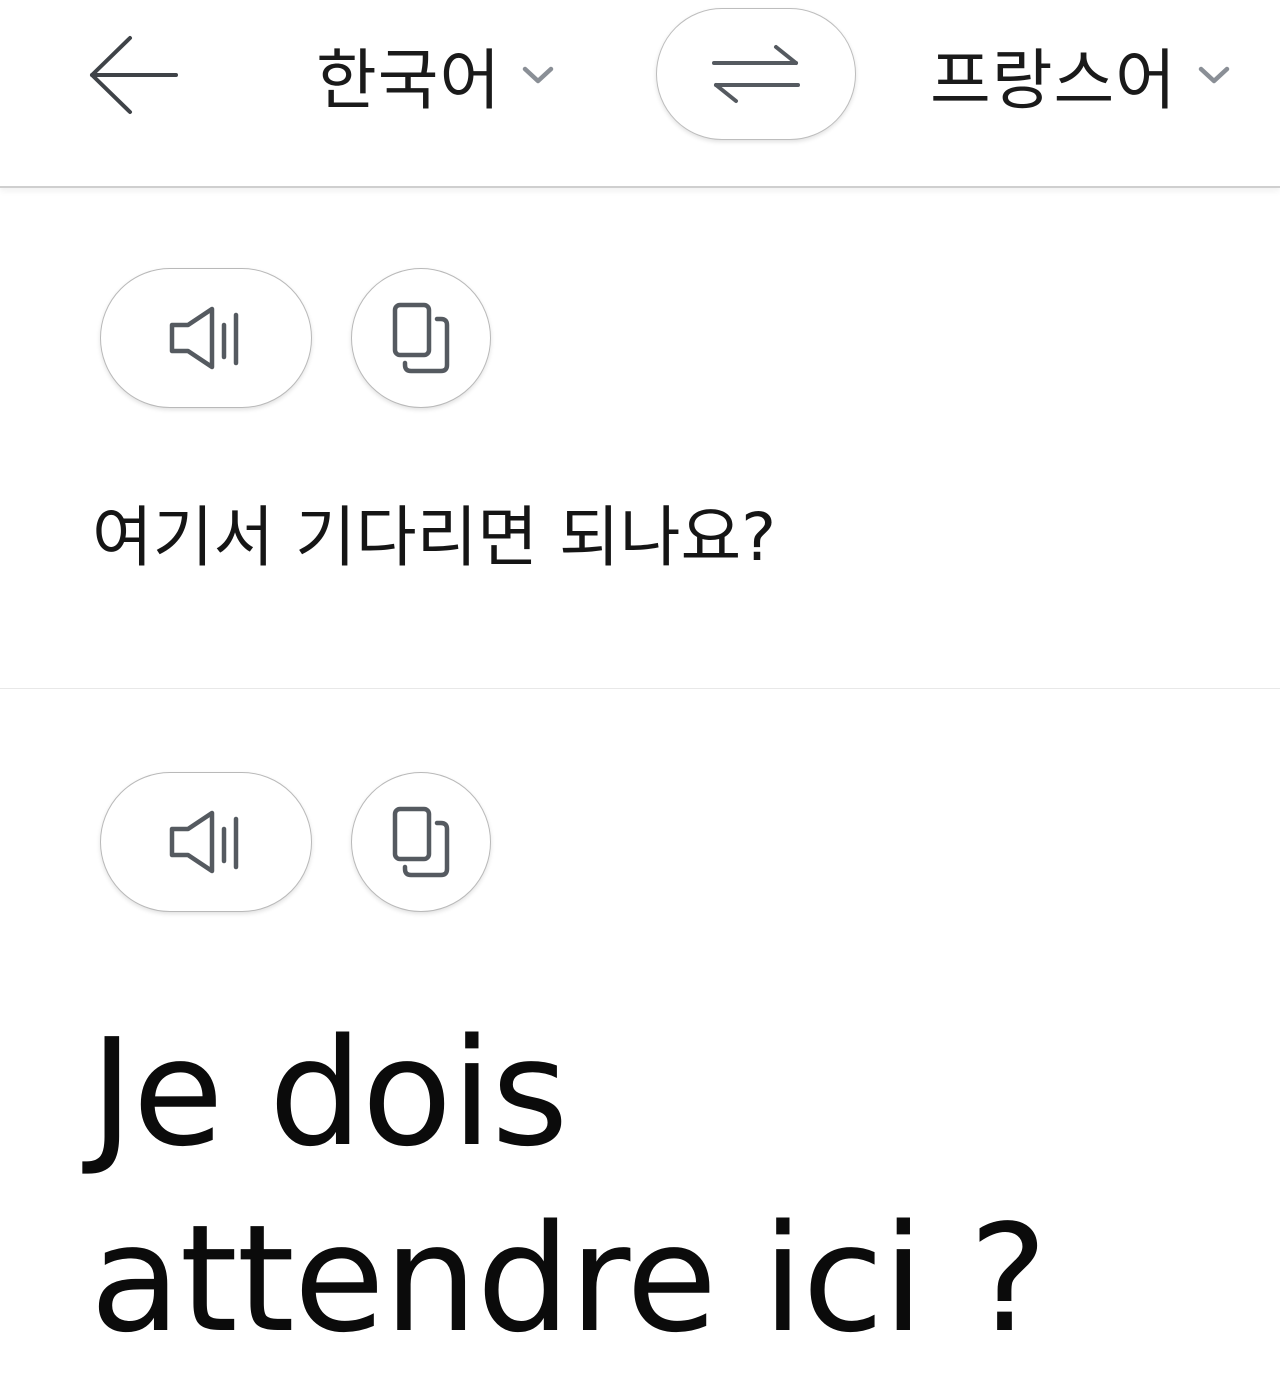  I want to click on back-button, so click(130, 75).